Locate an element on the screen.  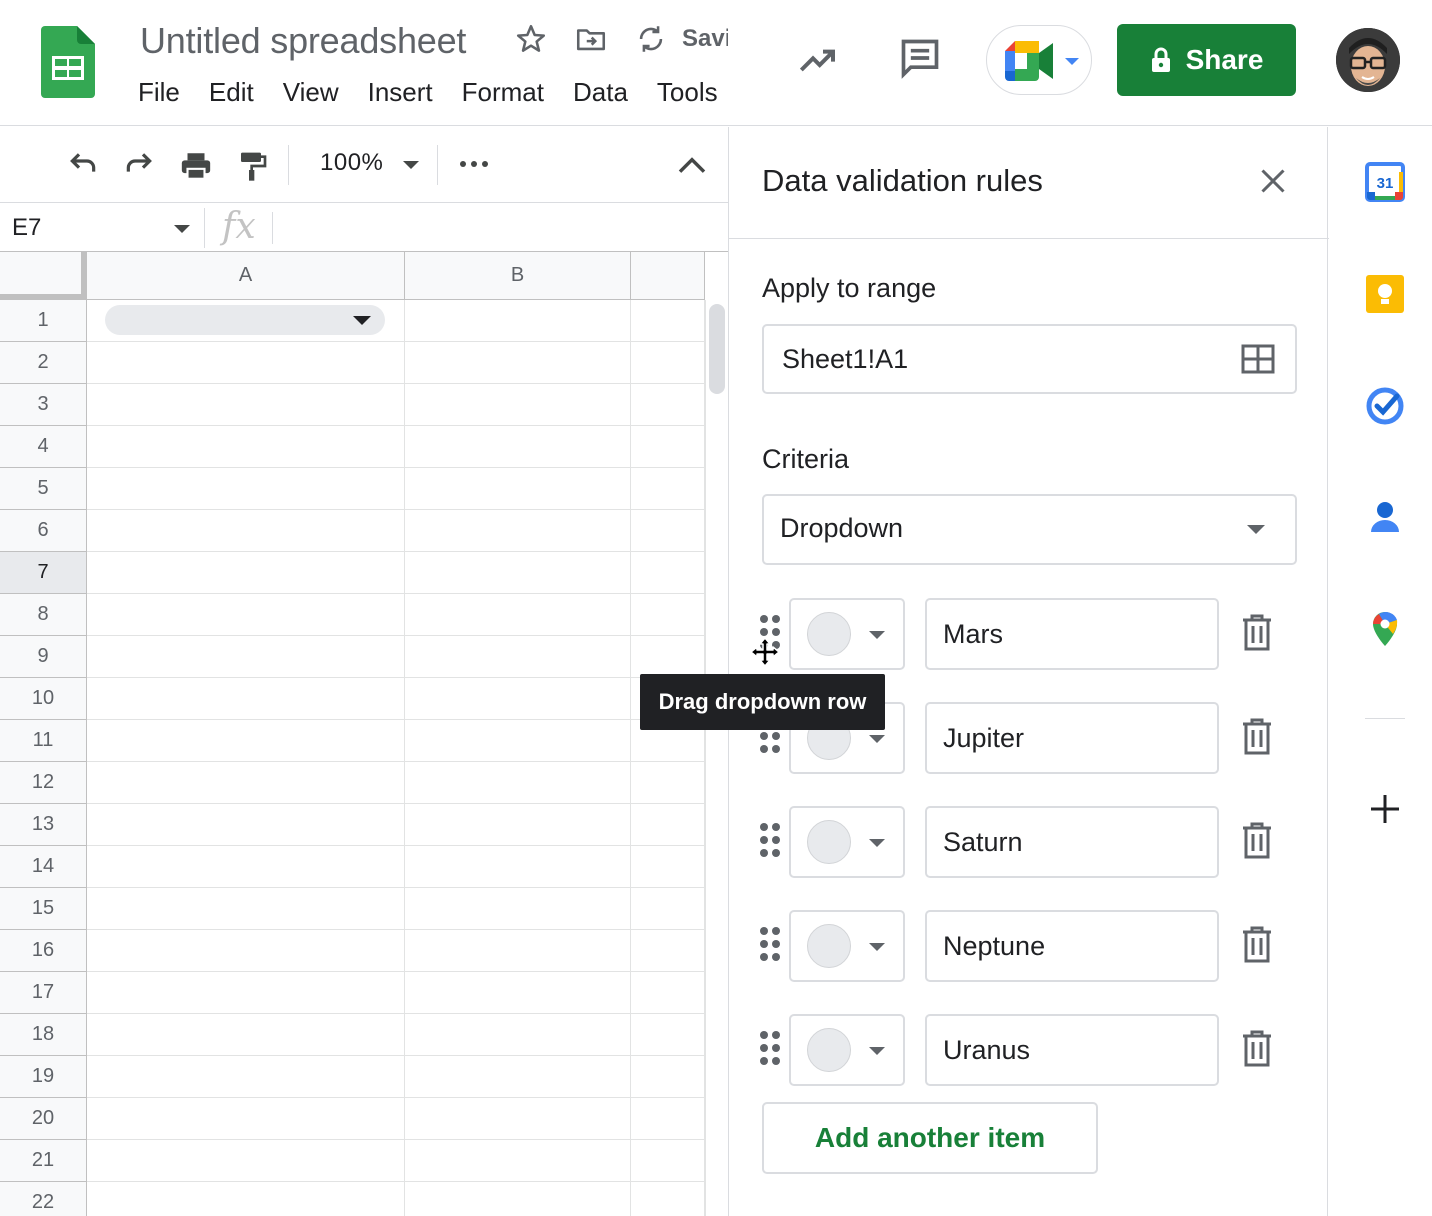
star-icon is located at coordinates (531, 39).